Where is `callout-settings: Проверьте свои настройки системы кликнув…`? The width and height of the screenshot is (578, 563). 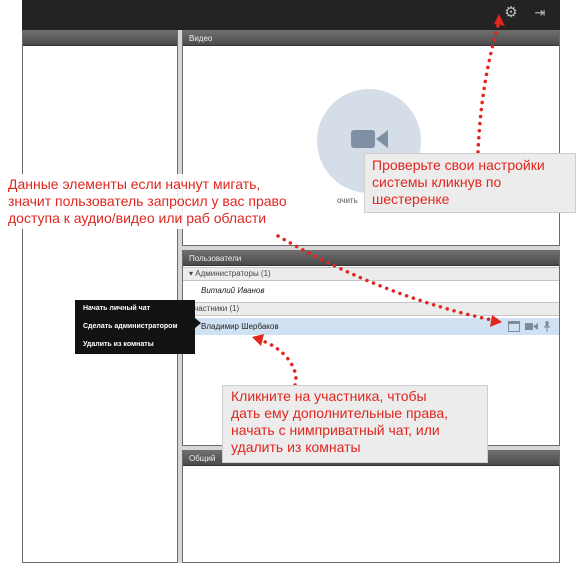
callout-settings: Проверьте свои настройки системы кликнув… is located at coordinates (470, 183).